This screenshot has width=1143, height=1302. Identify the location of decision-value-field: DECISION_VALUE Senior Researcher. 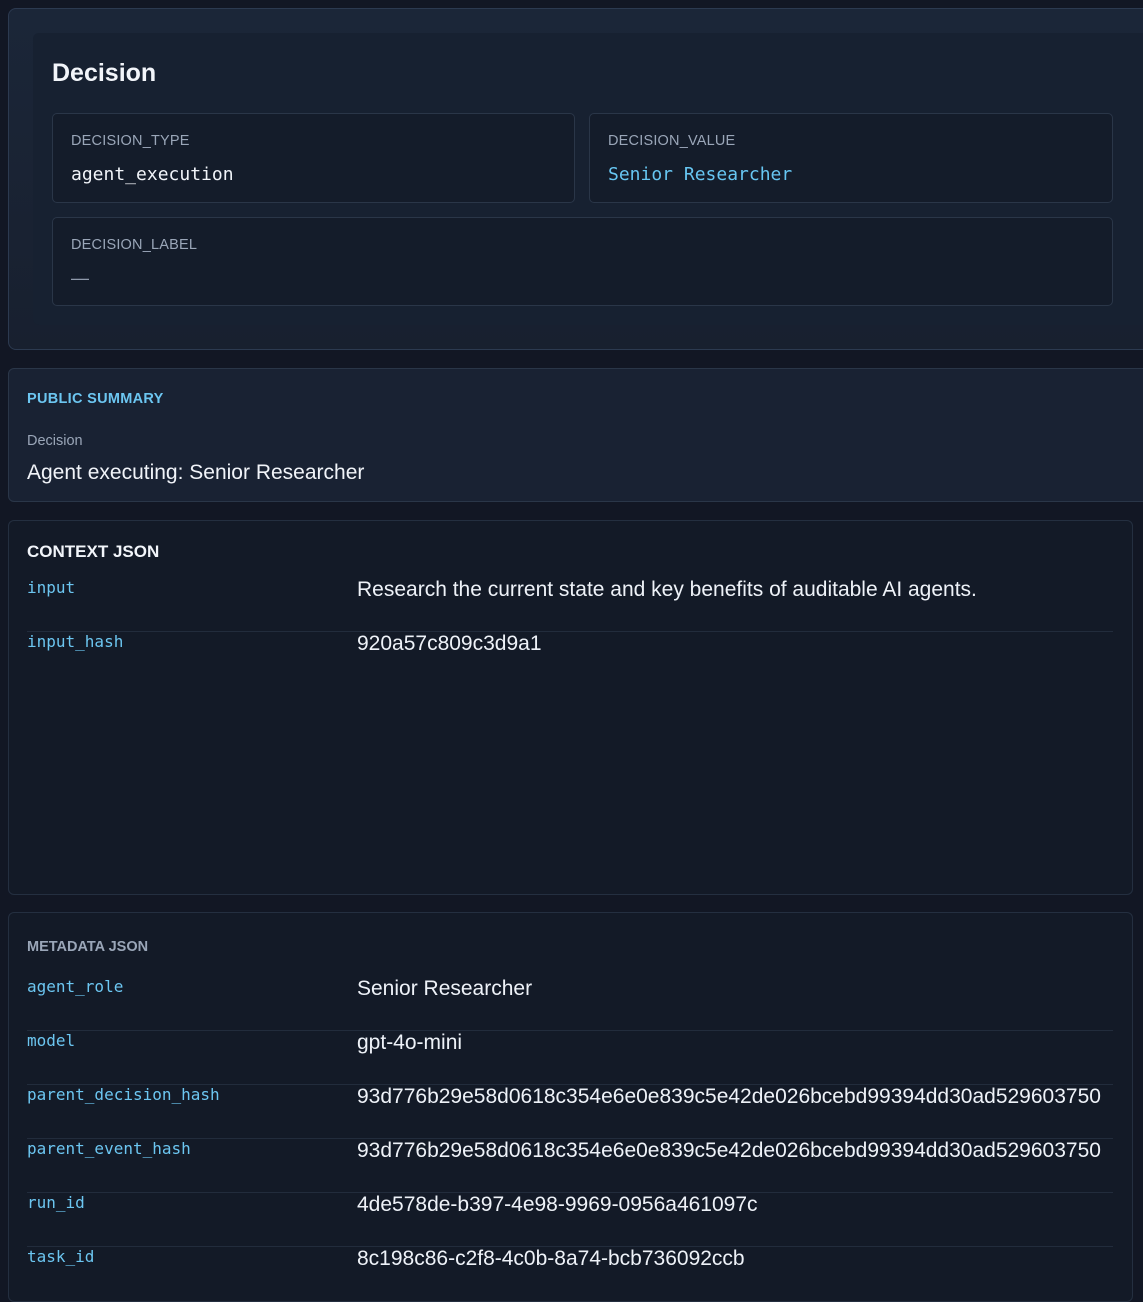
(851, 158).